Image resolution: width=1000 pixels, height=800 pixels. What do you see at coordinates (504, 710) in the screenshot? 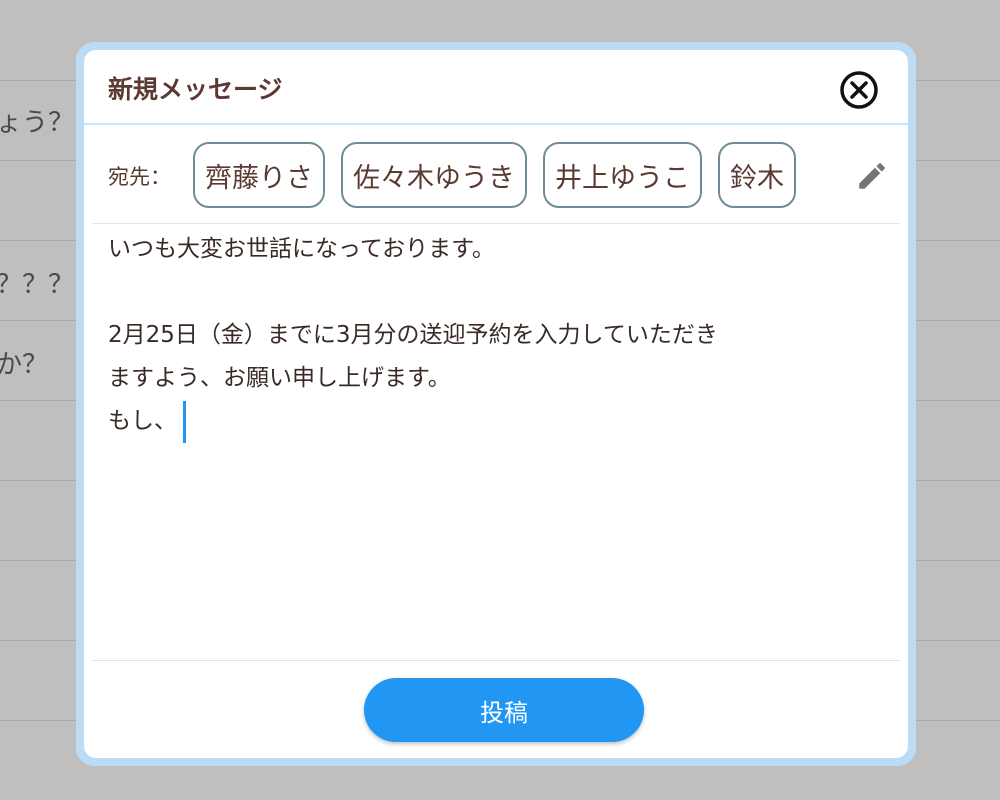
I see `post-button: 投稿` at bounding box center [504, 710].